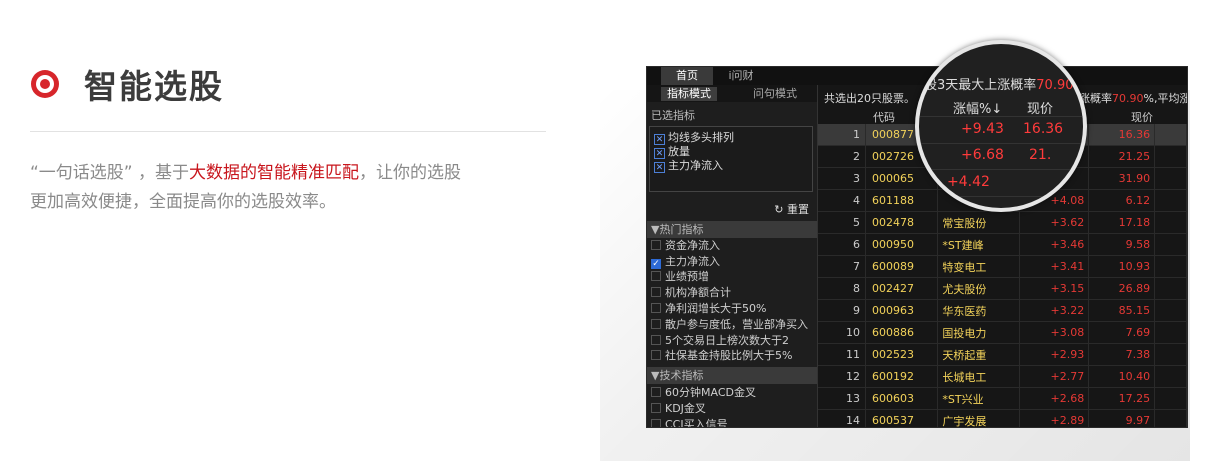 This screenshot has height=461, width=1214. What do you see at coordinates (1001, 183) in the screenshot?
I see `lens-row: +4.42` at bounding box center [1001, 183].